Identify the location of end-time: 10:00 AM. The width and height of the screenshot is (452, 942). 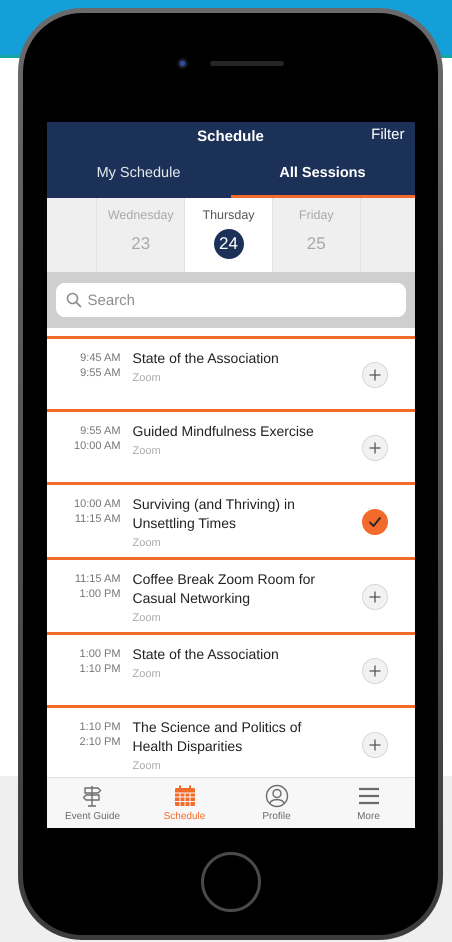
(97, 446).